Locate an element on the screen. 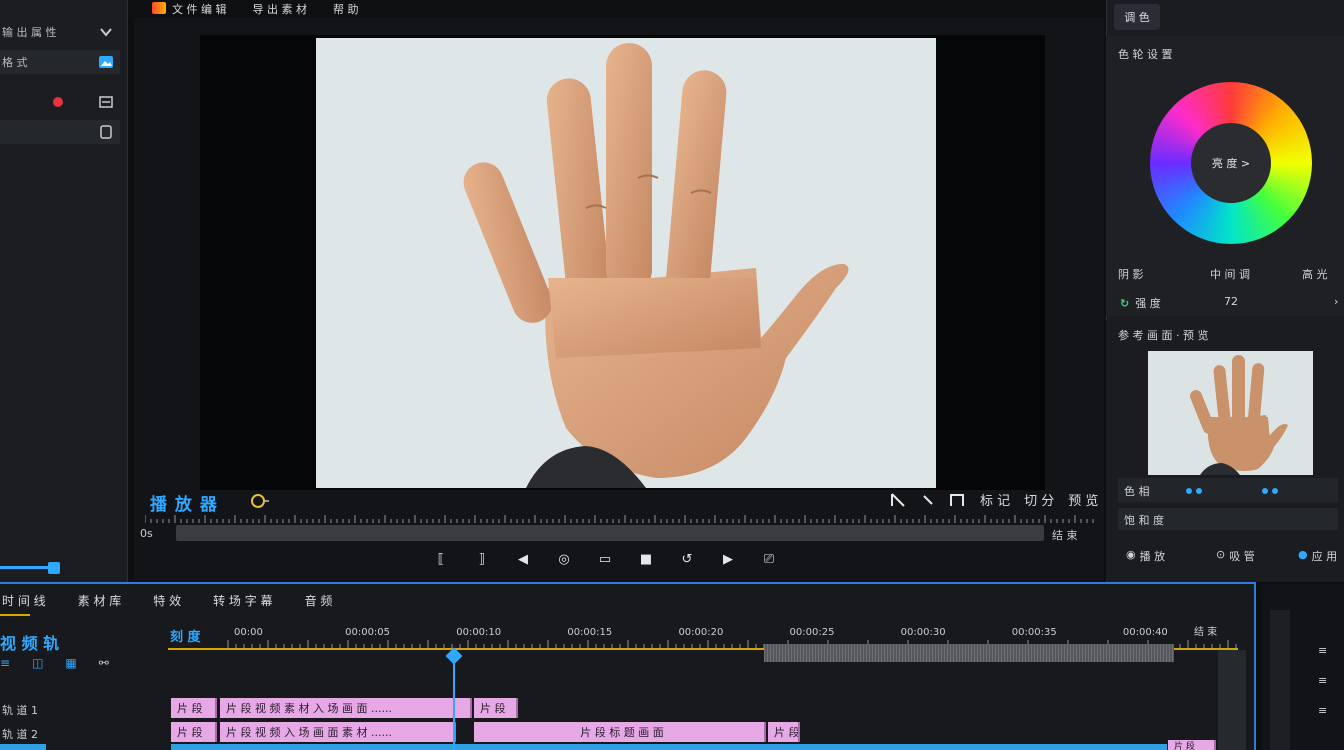  section-title: 色 轮 设 置 is located at coordinates (1145, 54).